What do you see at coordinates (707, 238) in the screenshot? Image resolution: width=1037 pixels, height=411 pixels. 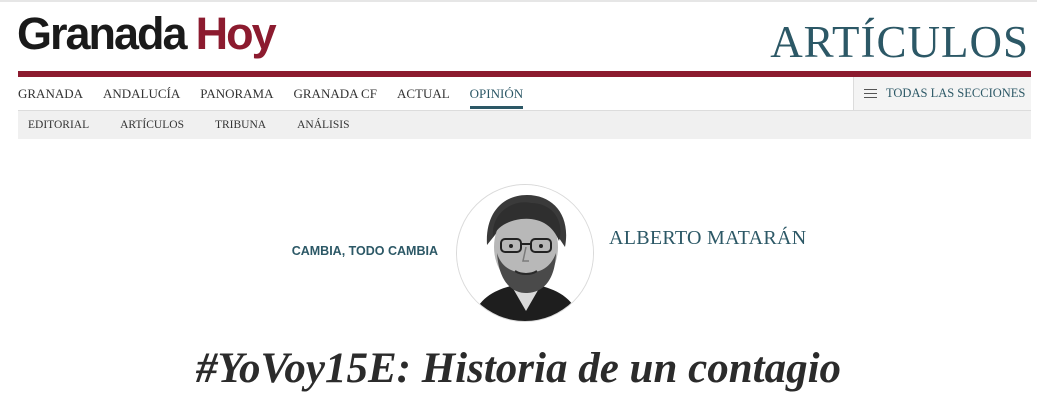 I see `author-name: ALBERTO MATARÁN` at bounding box center [707, 238].